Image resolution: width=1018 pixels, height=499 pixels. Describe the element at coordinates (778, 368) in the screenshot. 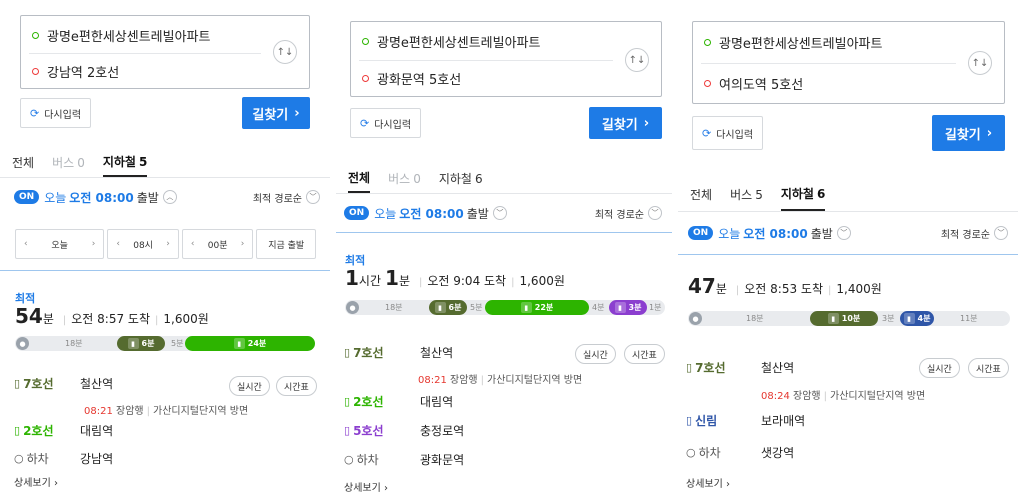

I see `station-name: 철산역` at that location.